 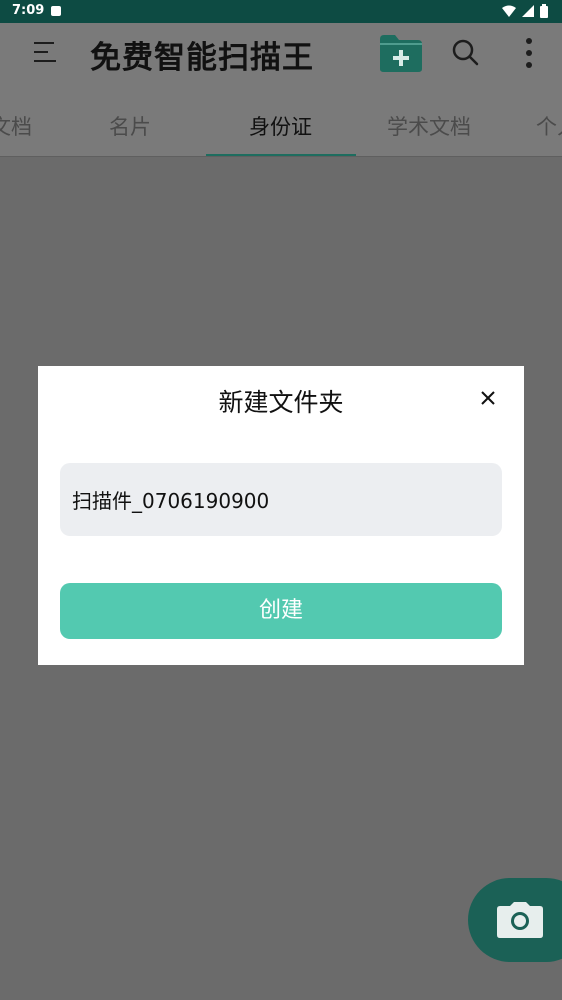 I want to click on status-time: 7:09, so click(x=28, y=10).